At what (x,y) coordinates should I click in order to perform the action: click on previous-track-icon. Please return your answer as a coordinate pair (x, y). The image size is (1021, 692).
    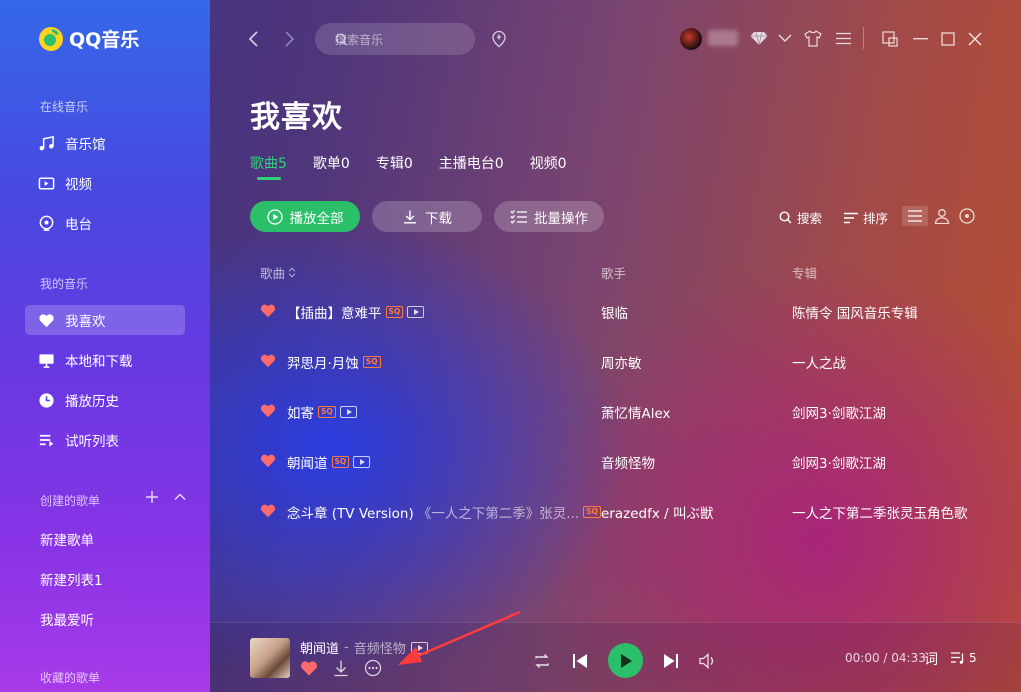
    Looking at the image, I should click on (580, 661).